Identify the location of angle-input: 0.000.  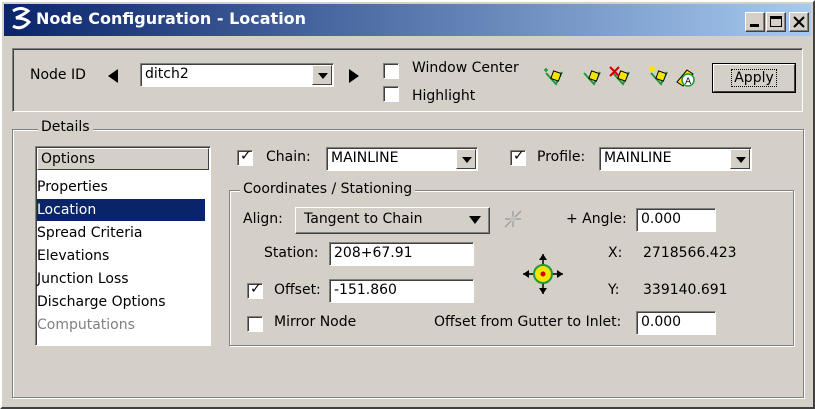
(676, 220).